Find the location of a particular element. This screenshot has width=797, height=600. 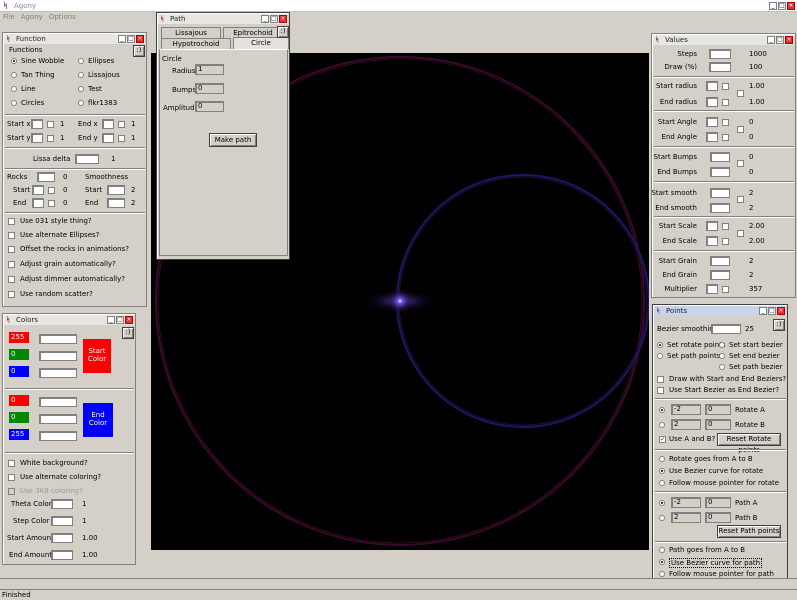

start-blue-slider is located at coordinates (58, 373).